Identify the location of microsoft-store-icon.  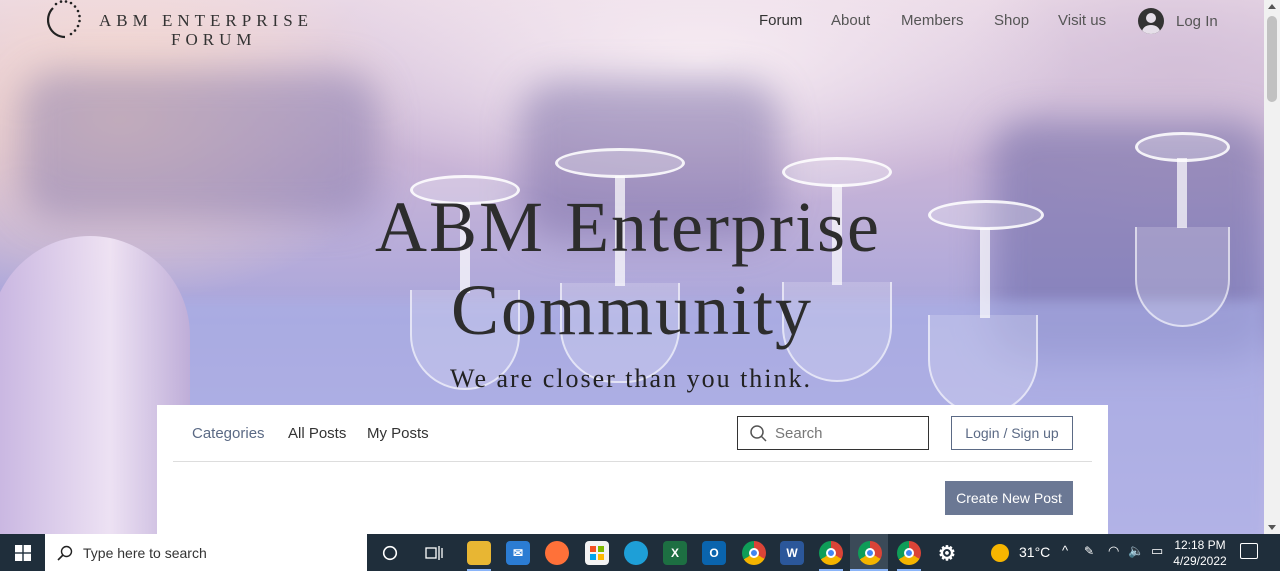
(597, 553).